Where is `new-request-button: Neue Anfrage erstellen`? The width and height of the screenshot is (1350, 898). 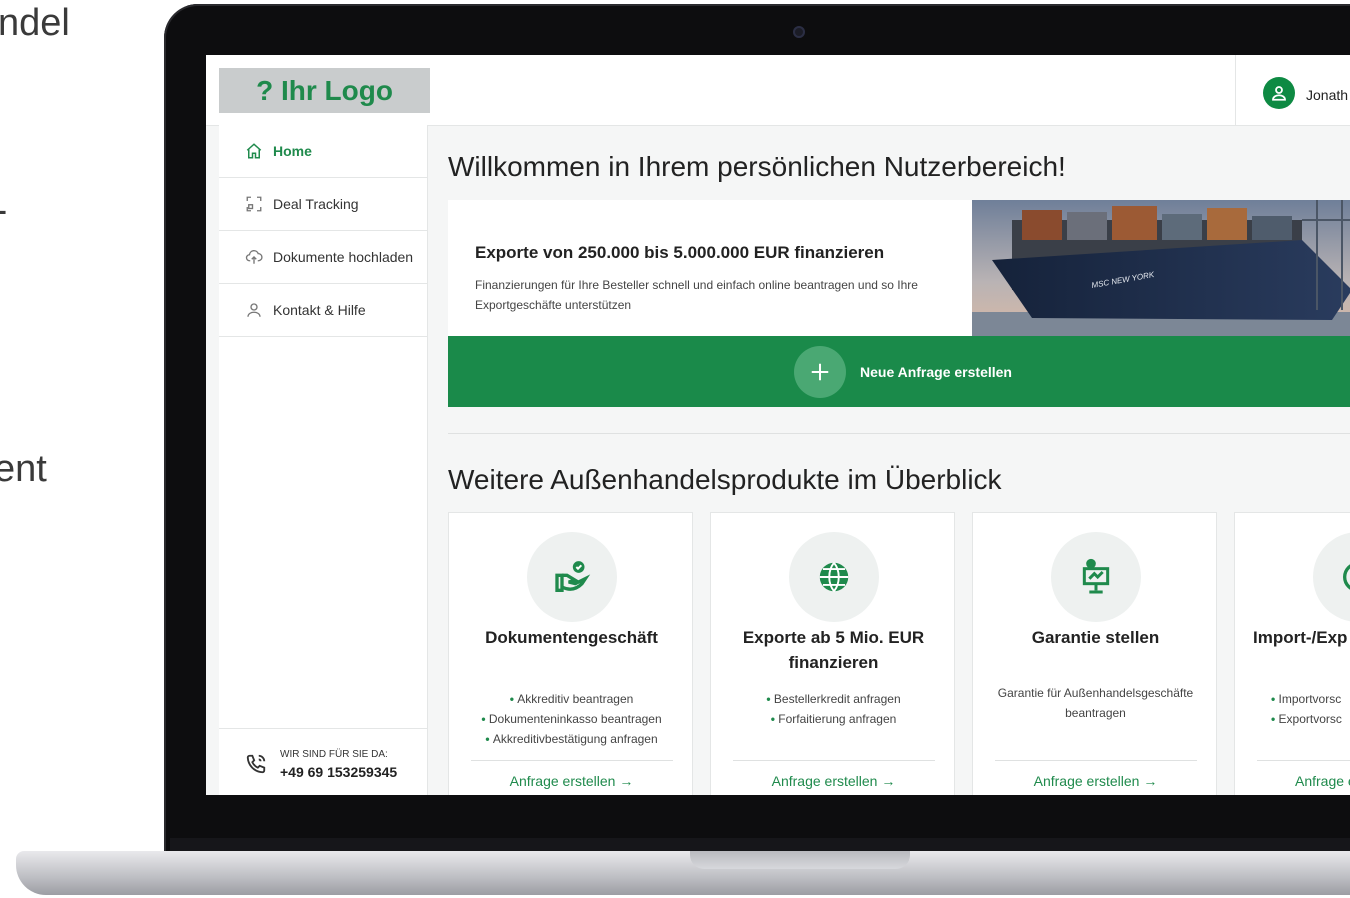
new-request-button: Neue Anfrage erstellen is located at coordinates (899, 371).